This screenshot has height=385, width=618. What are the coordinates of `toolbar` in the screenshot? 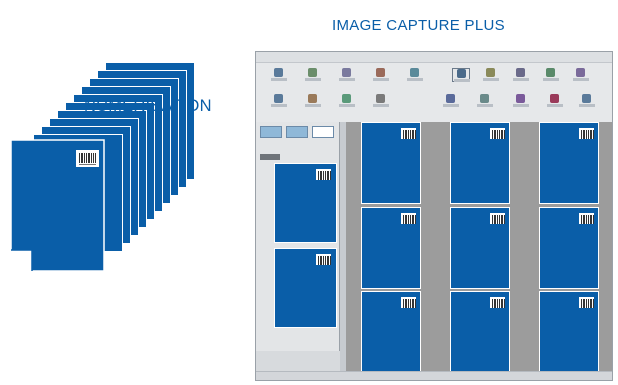 It's located at (434, 87).